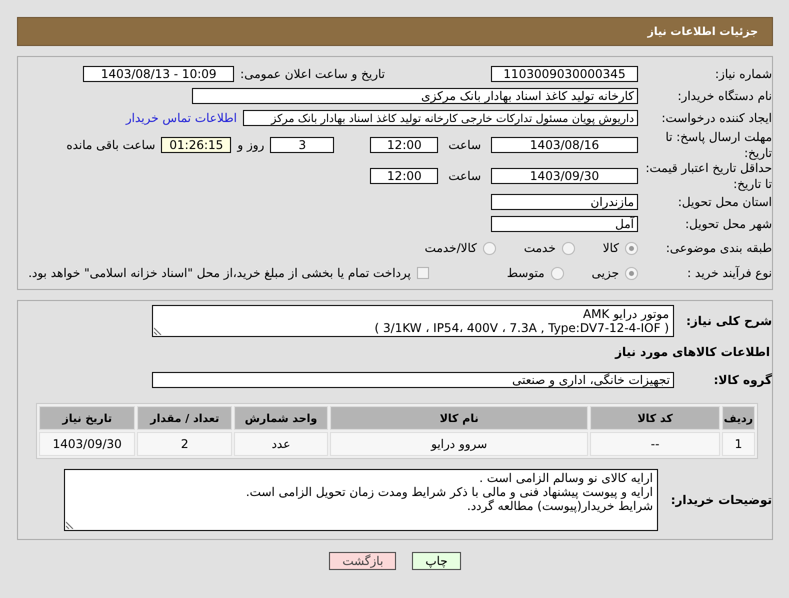  I want to click on date-field: 1403/09/30, so click(564, 176).